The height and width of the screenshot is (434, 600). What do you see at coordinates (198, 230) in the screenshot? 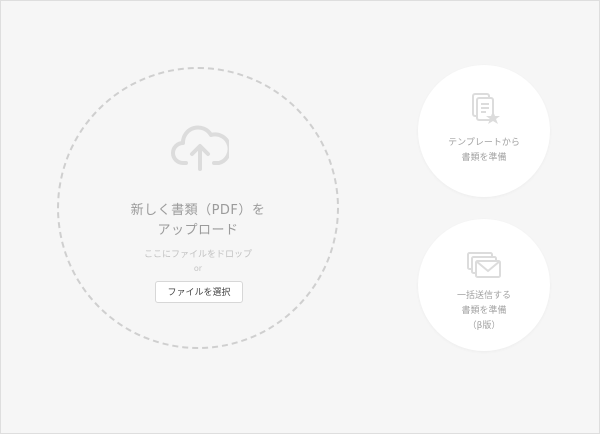
I see `upload-title-line2: アップロード` at bounding box center [198, 230].